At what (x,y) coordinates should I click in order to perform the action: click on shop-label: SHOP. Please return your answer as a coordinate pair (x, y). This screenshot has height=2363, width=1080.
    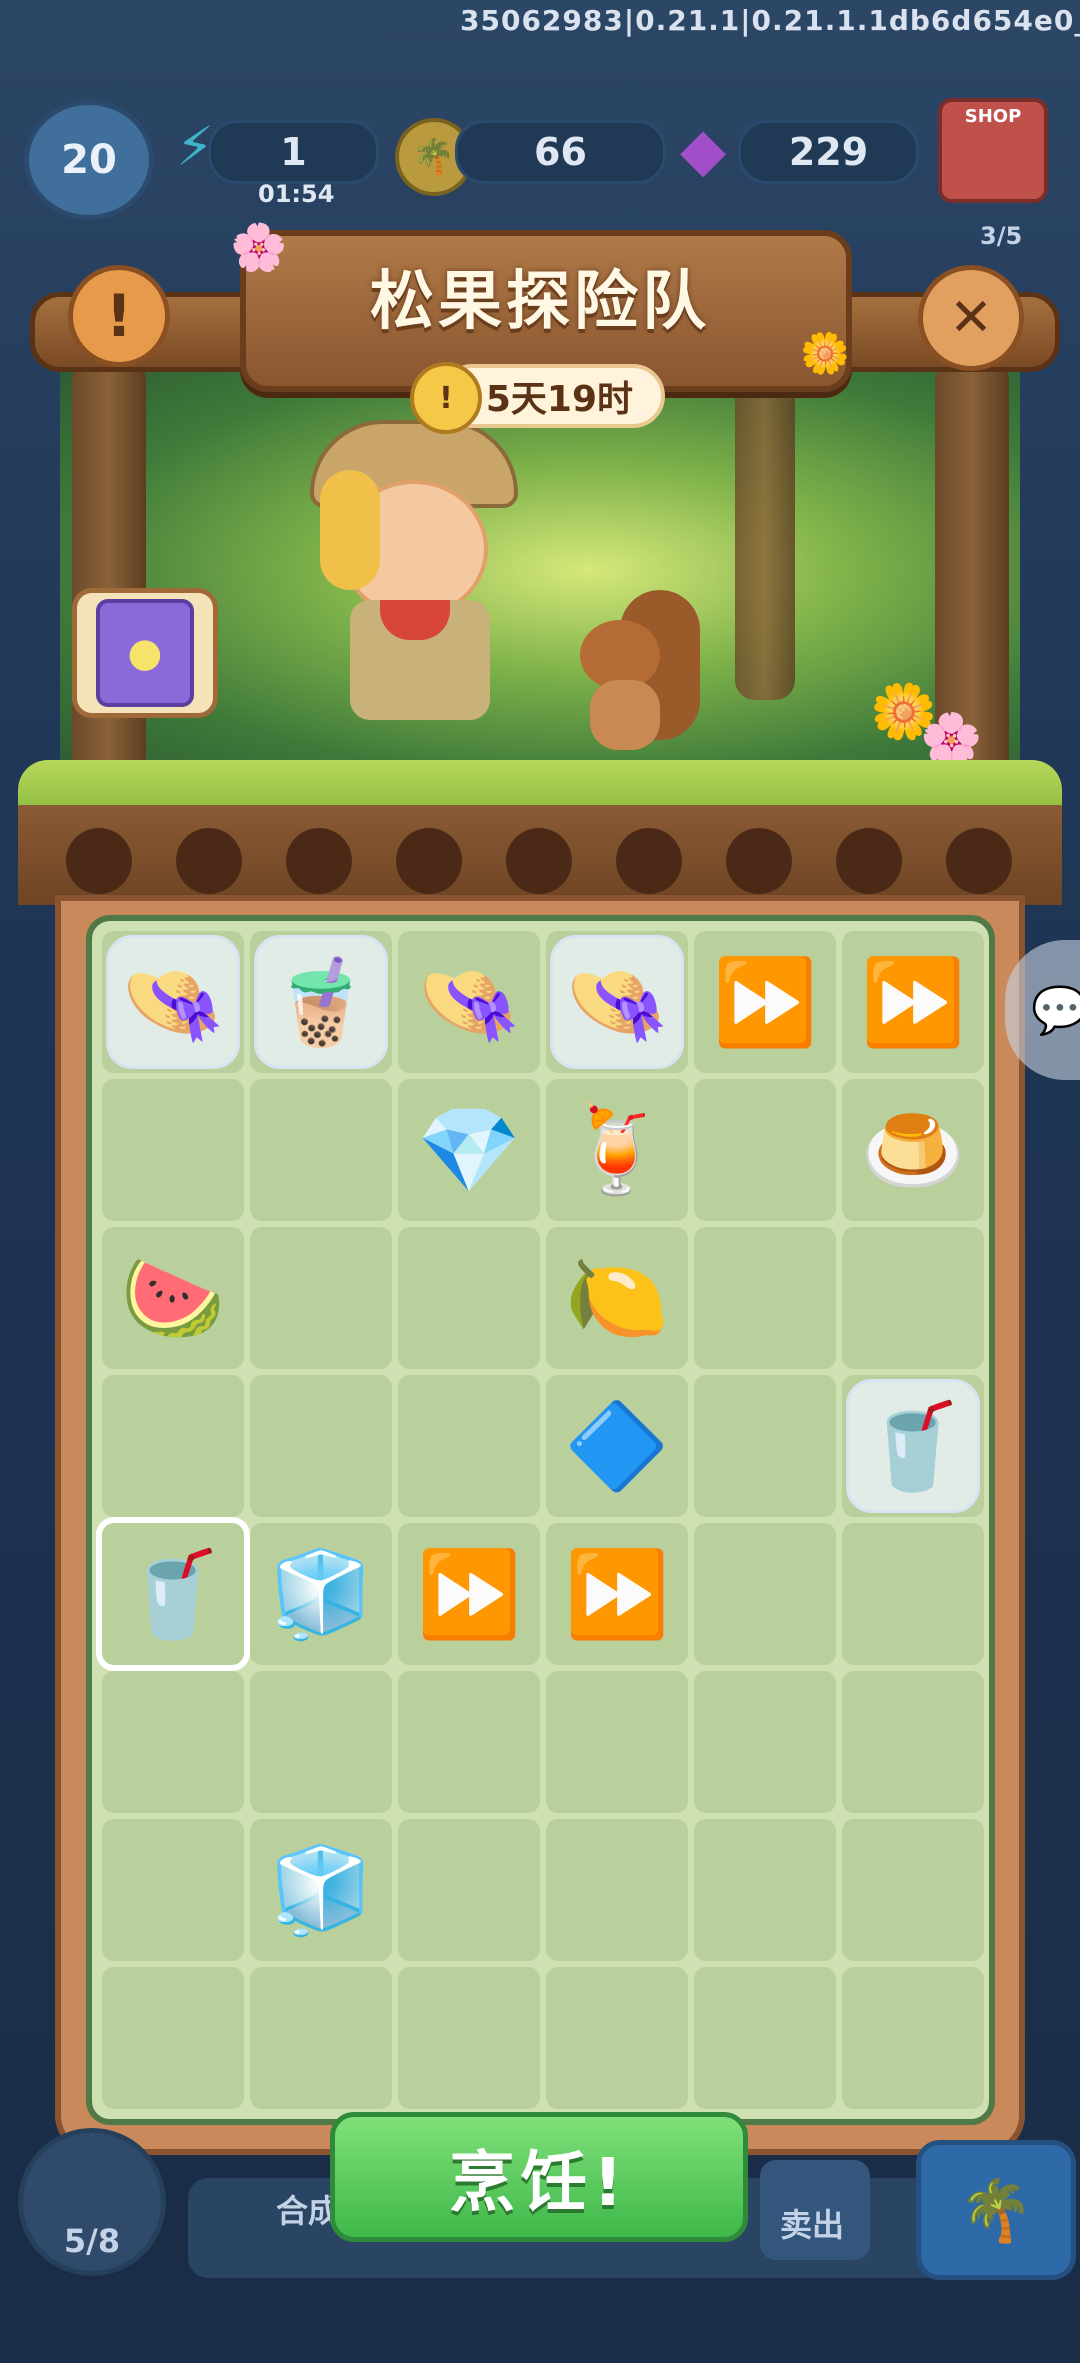
    Looking at the image, I should click on (993, 116).